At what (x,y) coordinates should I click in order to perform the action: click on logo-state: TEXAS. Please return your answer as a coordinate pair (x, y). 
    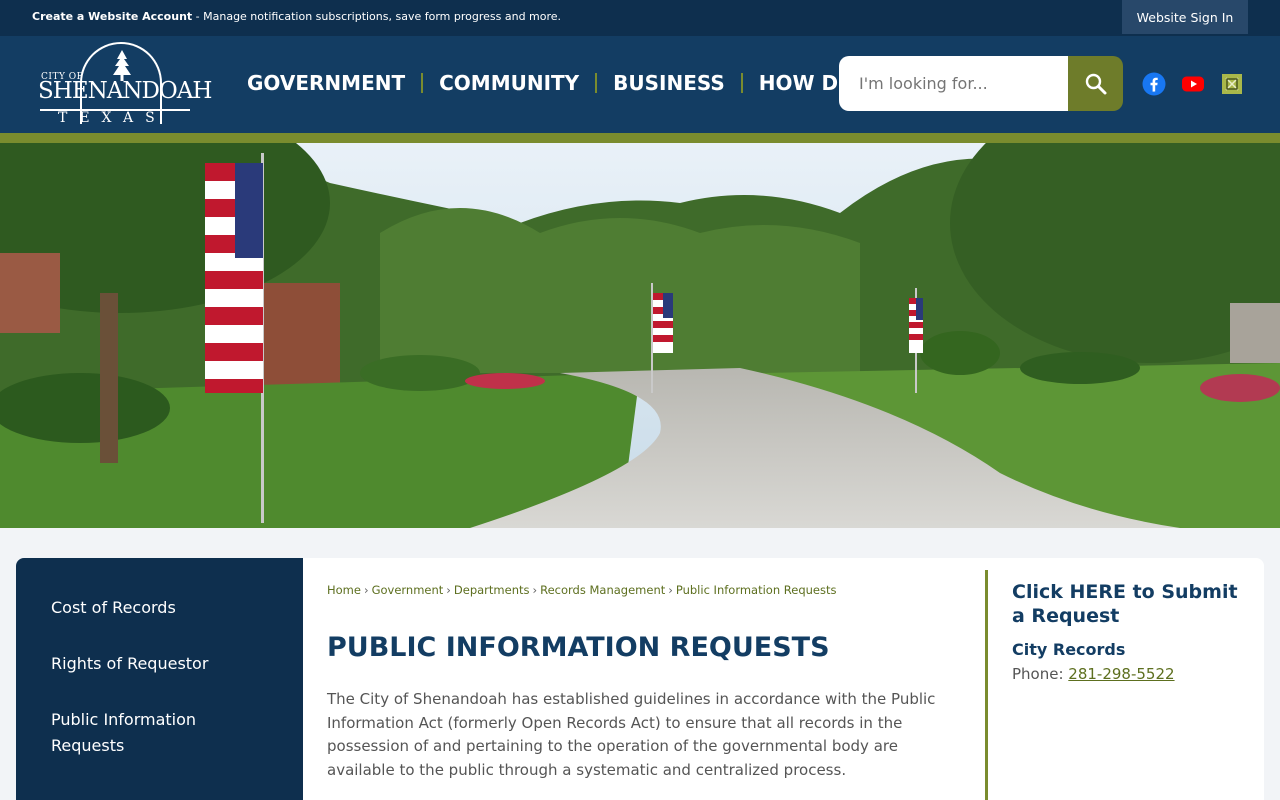
    Looking at the image, I should click on (112, 118).